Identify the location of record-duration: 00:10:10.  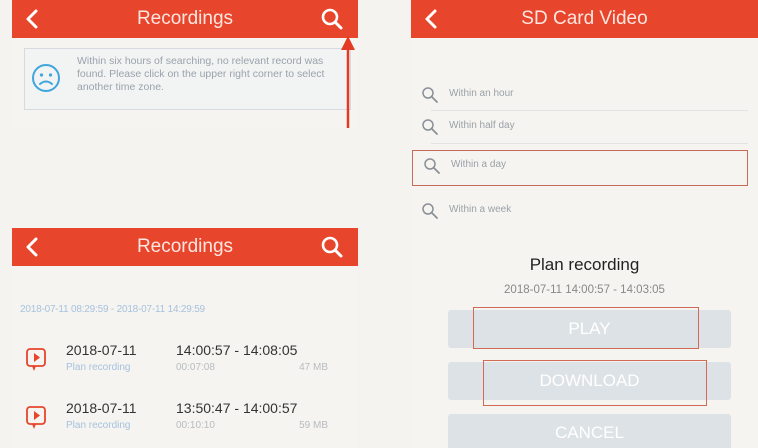
(195, 425).